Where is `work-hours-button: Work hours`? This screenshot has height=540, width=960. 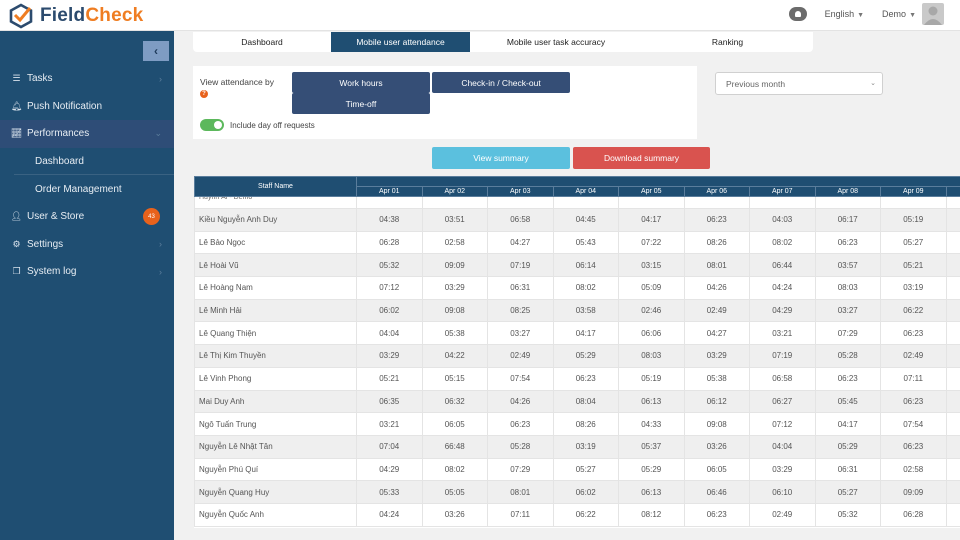
work-hours-button: Work hours is located at coordinates (361, 82).